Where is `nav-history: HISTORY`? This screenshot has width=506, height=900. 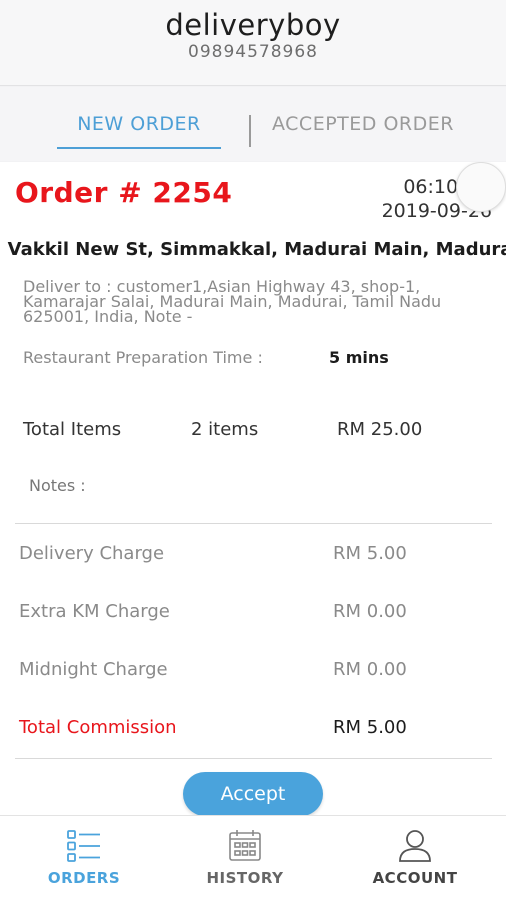 nav-history: HISTORY is located at coordinates (245, 858).